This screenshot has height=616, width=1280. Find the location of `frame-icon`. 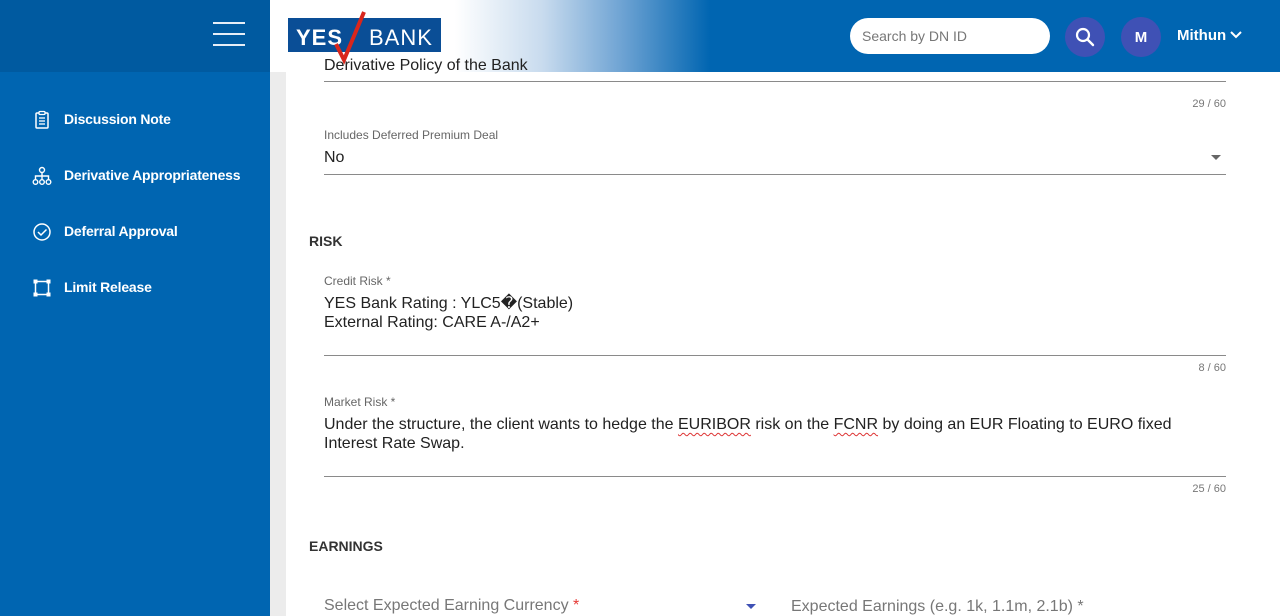

frame-icon is located at coordinates (42, 288).